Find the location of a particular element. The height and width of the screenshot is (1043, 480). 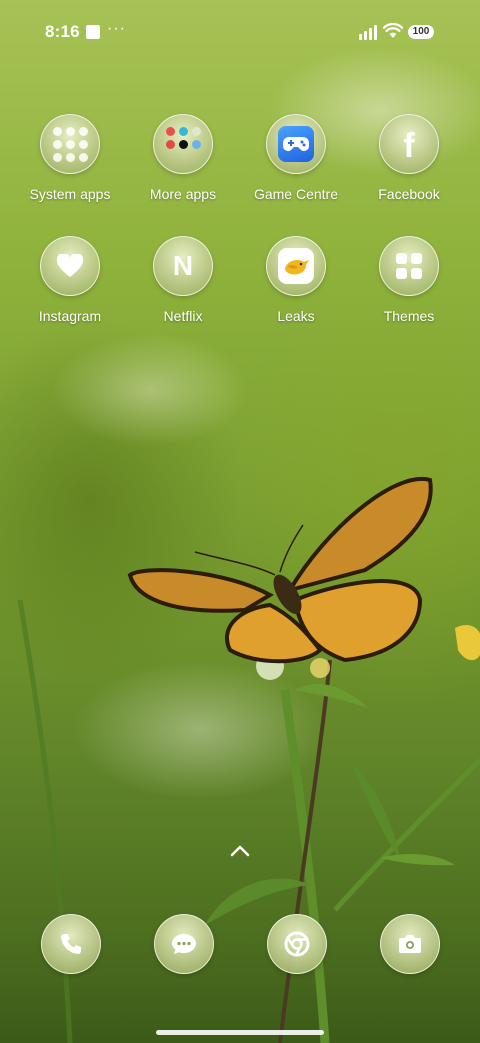

app-label: Instagram is located at coordinates (70, 316).